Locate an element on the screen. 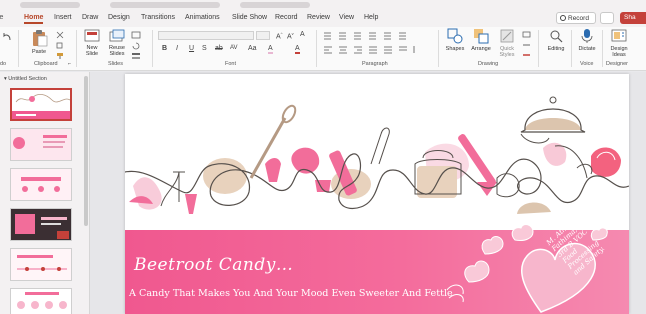 The height and width of the screenshot is (314, 646). paste-button: Paste is located at coordinates (39, 42).